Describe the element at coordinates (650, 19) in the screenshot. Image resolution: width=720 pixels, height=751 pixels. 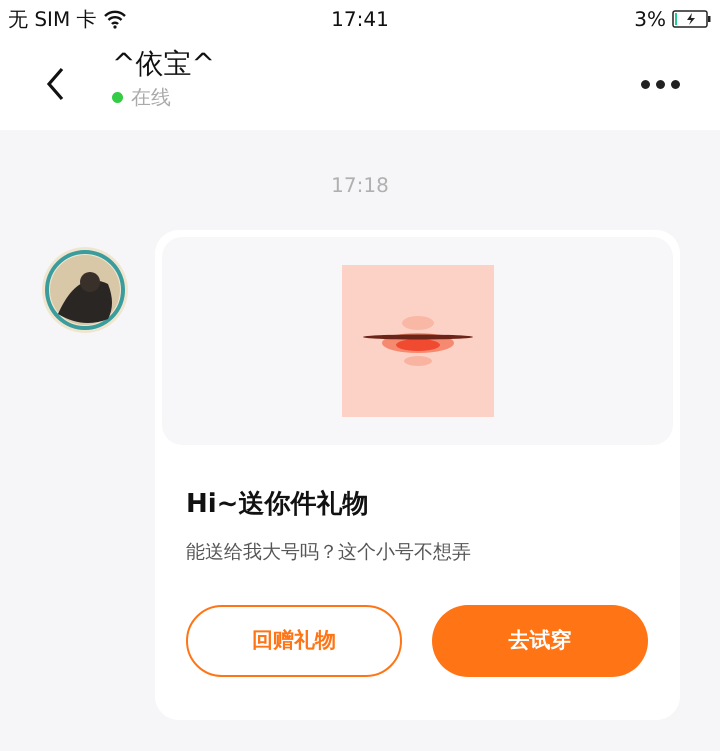
I see `battery-text: 3%` at that location.